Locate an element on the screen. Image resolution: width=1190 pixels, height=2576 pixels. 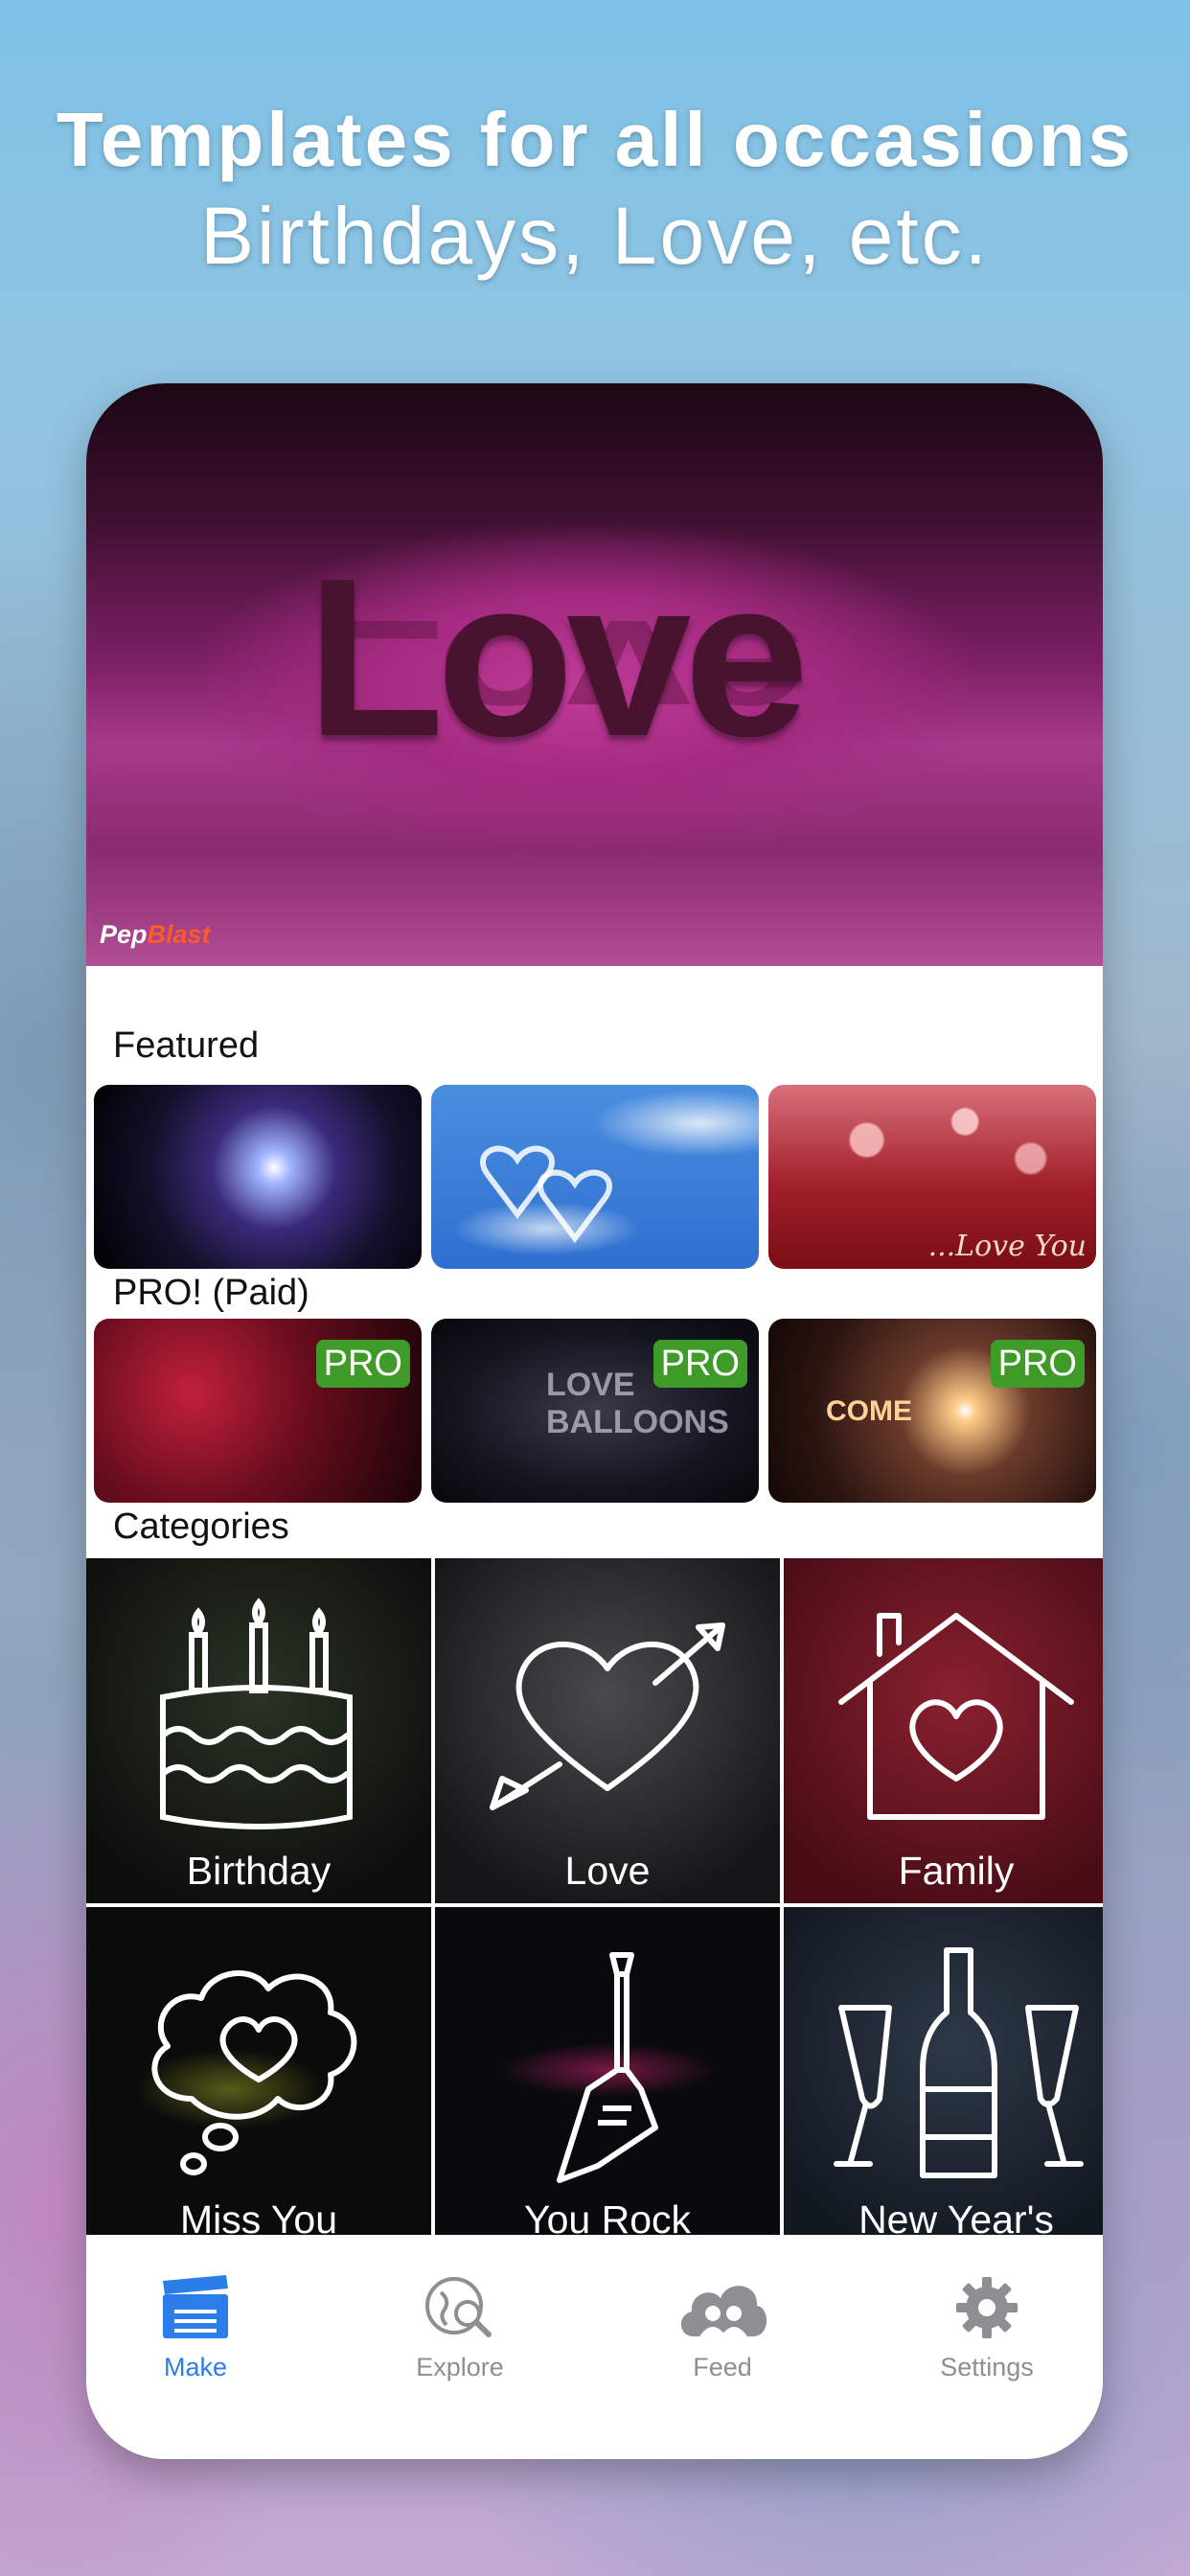
category-you-rock: You Rock is located at coordinates (607, 2079).